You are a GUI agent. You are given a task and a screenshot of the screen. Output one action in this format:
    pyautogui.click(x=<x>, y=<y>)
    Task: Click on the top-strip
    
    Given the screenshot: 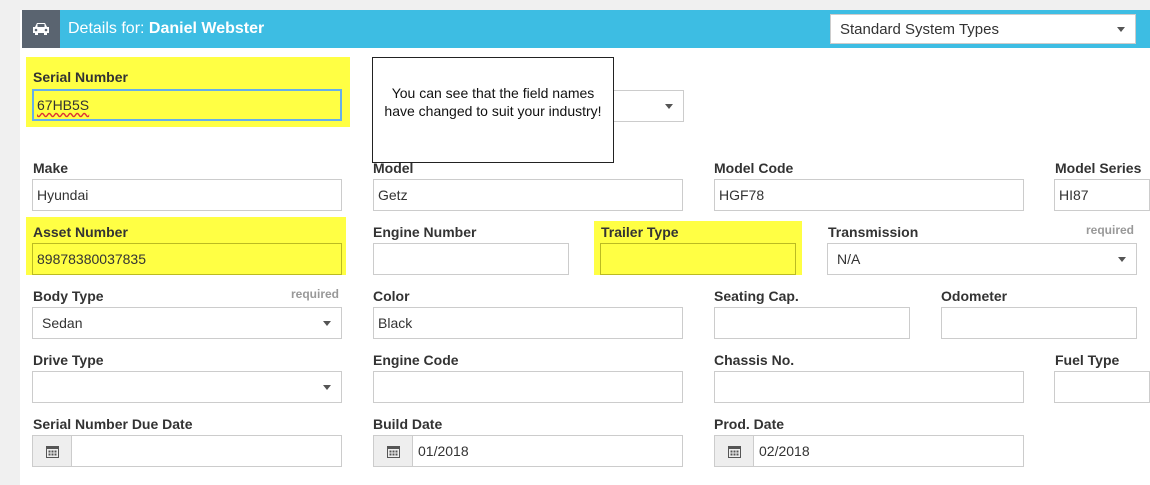 What is the action you would take?
    pyautogui.click(x=575, y=5)
    